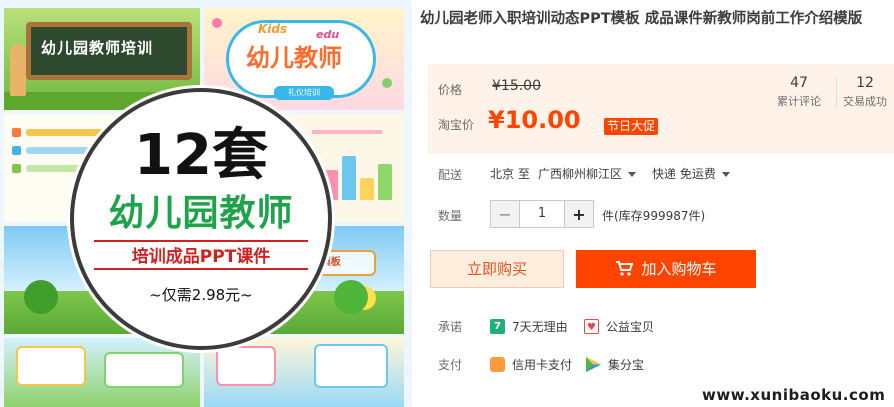 The height and width of the screenshot is (407, 894). I want to click on heart-icon: ♥, so click(591, 326).